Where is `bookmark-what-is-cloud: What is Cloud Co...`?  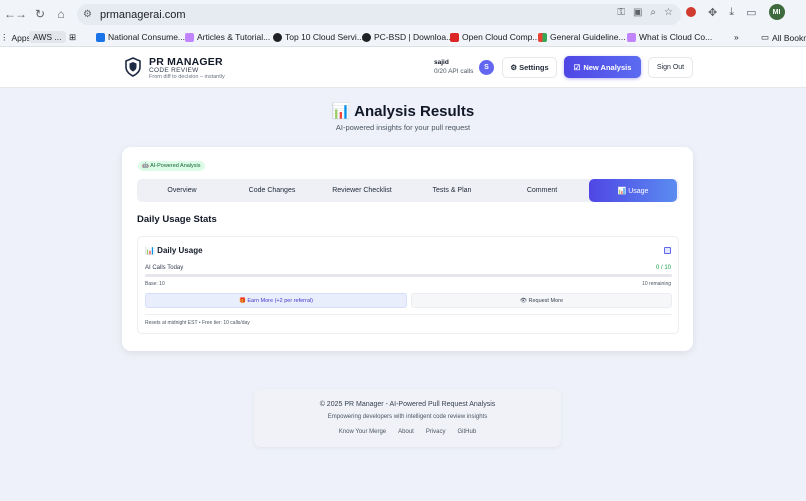 bookmark-what-is-cloud: What is Cloud Co... is located at coordinates (669, 37).